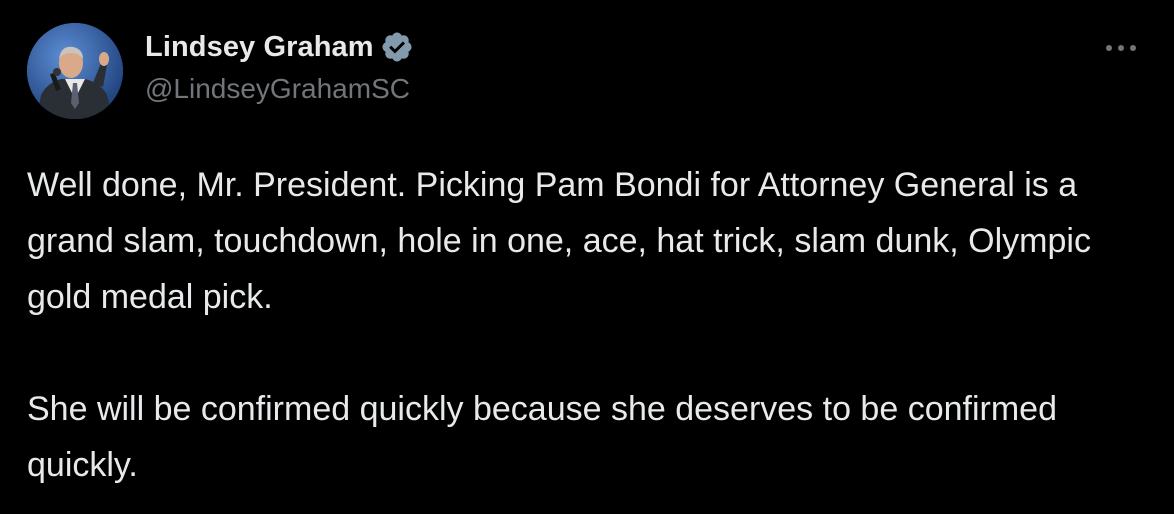  I want to click on name-row: Lindsey Graham, so click(279, 47).